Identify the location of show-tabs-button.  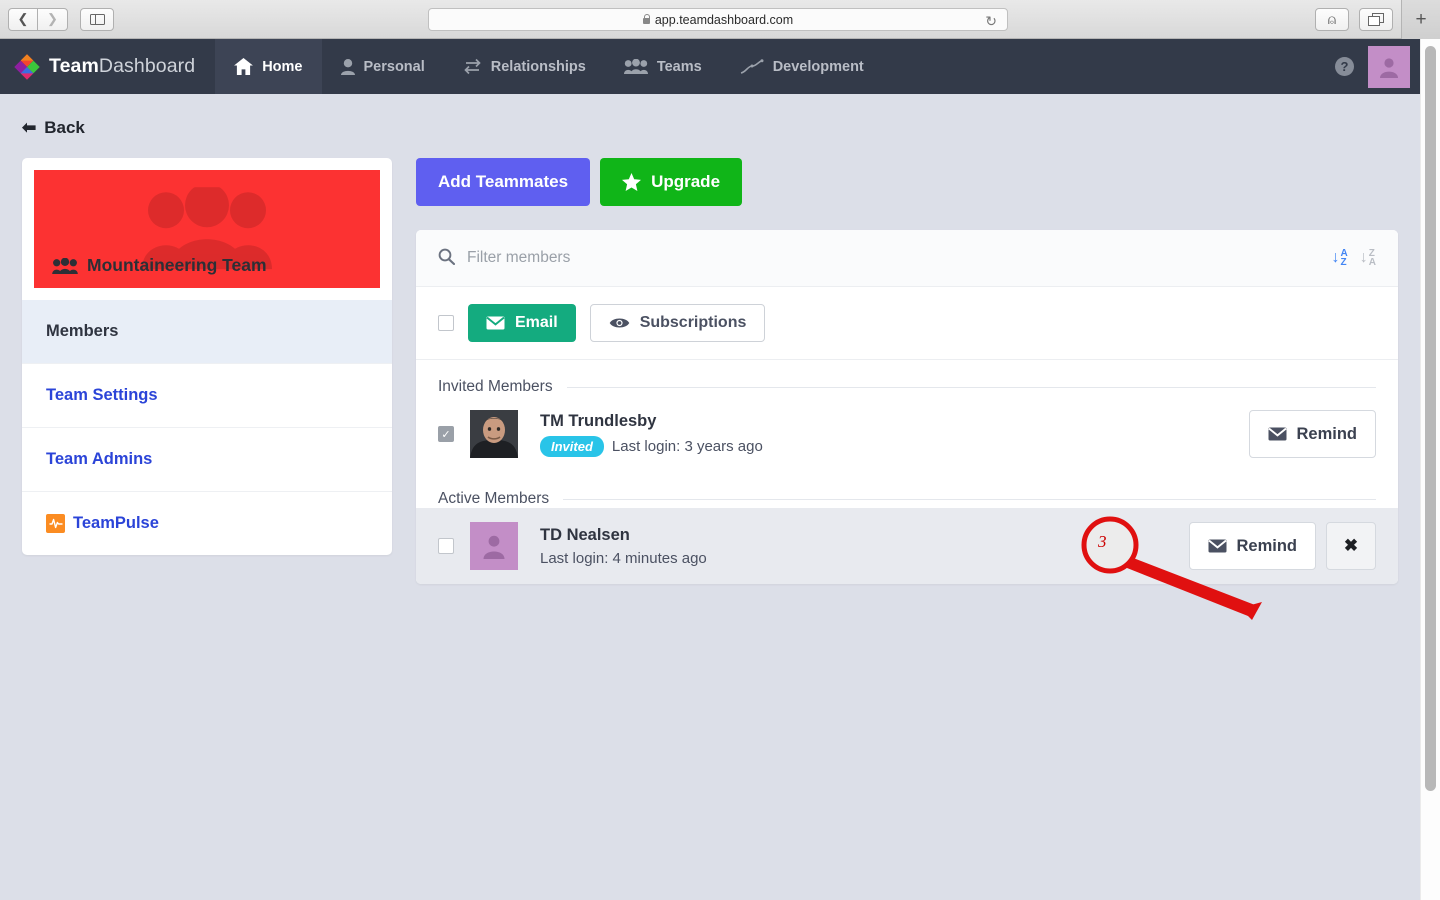
(1376, 19).